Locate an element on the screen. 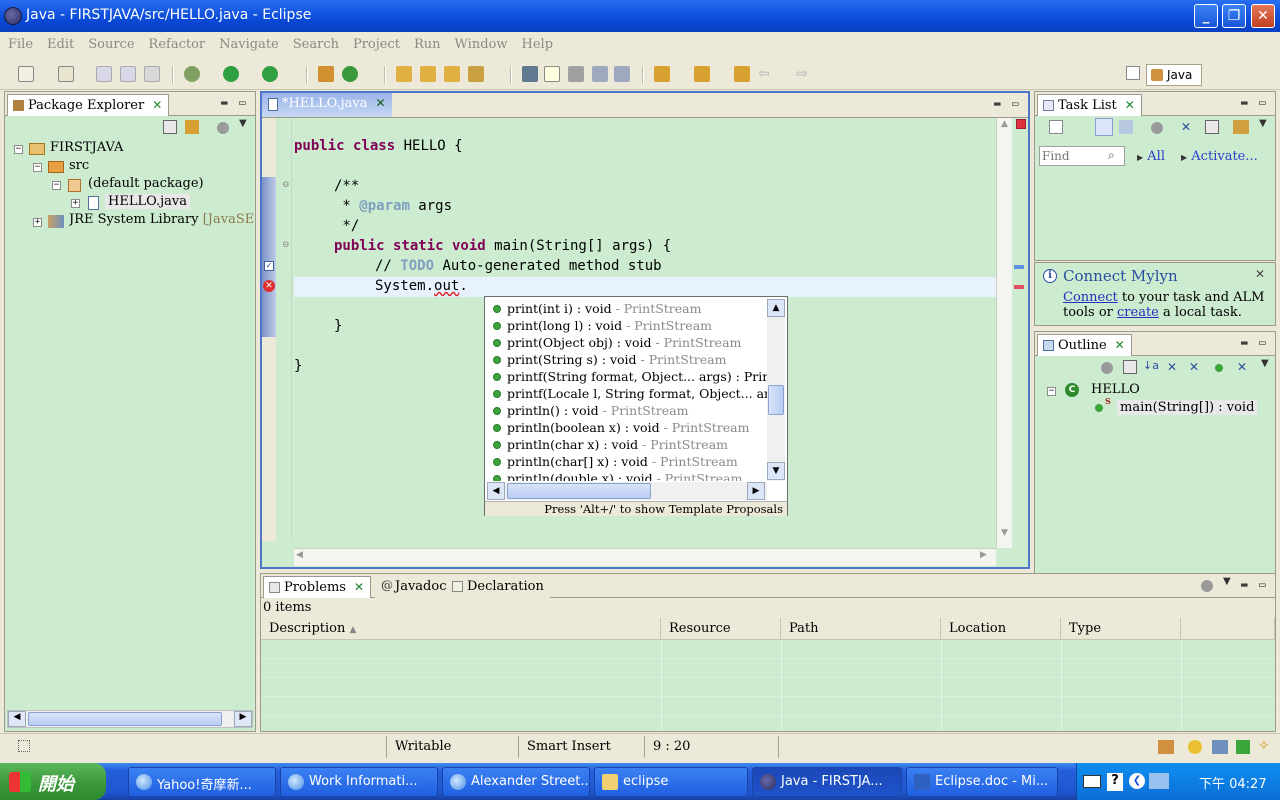 This screenshot has width=1280, height=800. editor-horizontal-scrollbar: ◀ ▶ is located at coordinates (645, 557).